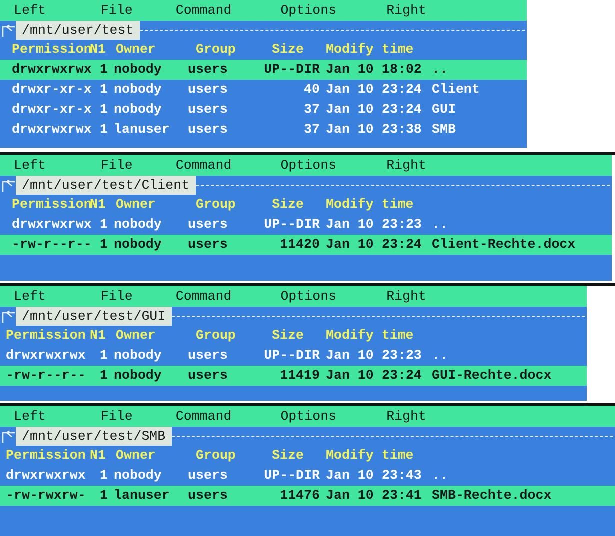 The width and height of the screenshot is (615, 536). I want to click on file-row: drwxr-xr-x 1 nobody users 40 Jan 10 23:24 Client, so click(263, 90).